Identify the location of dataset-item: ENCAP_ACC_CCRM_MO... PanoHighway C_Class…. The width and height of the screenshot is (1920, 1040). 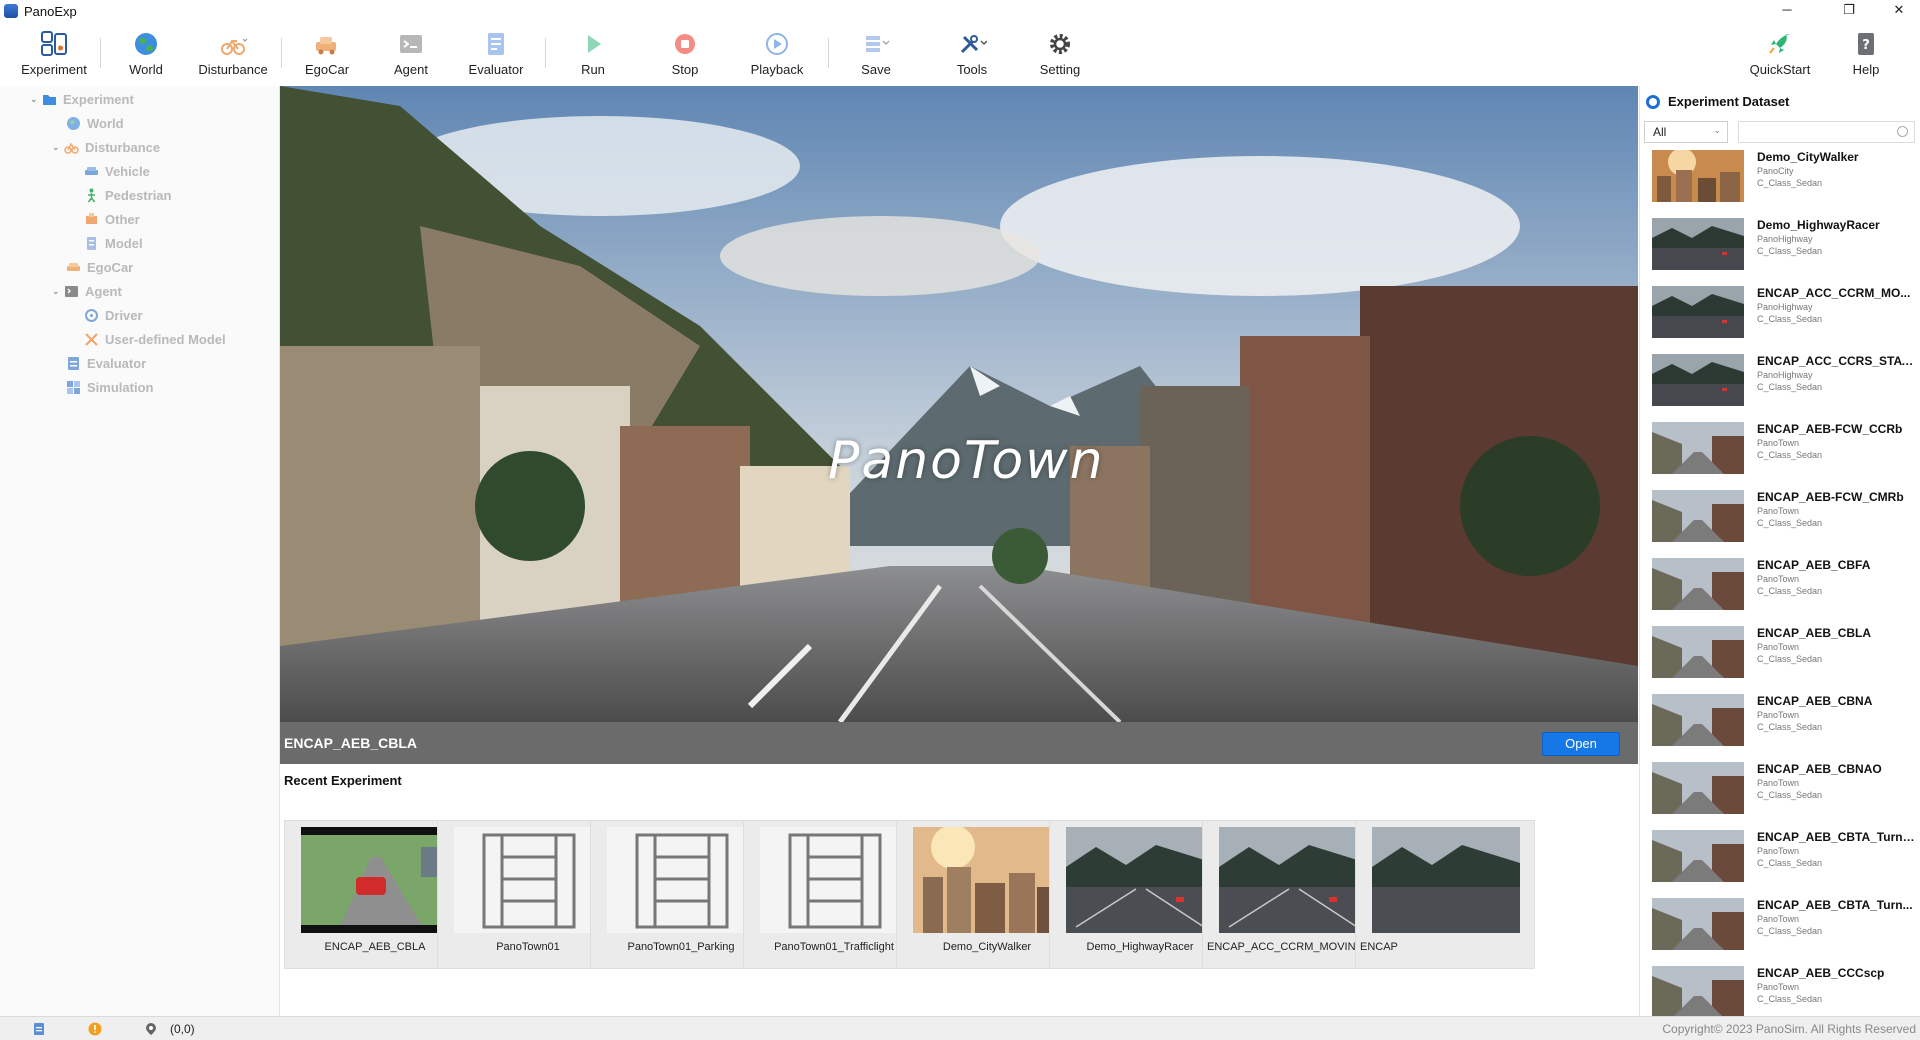
(1780, 318).